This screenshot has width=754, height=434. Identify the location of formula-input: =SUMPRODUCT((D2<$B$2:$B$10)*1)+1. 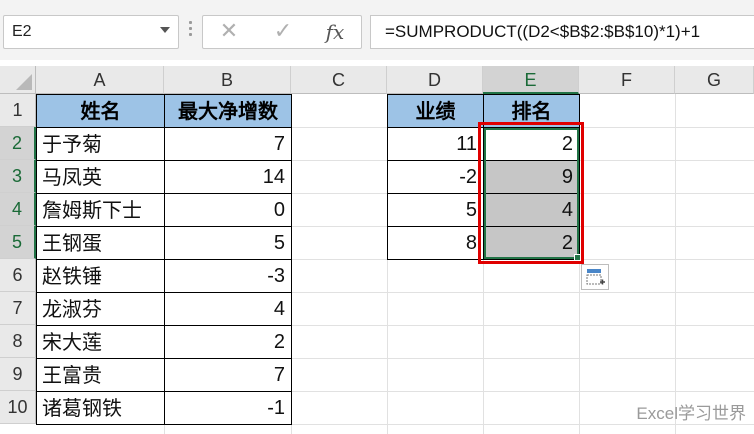
(562, 32).